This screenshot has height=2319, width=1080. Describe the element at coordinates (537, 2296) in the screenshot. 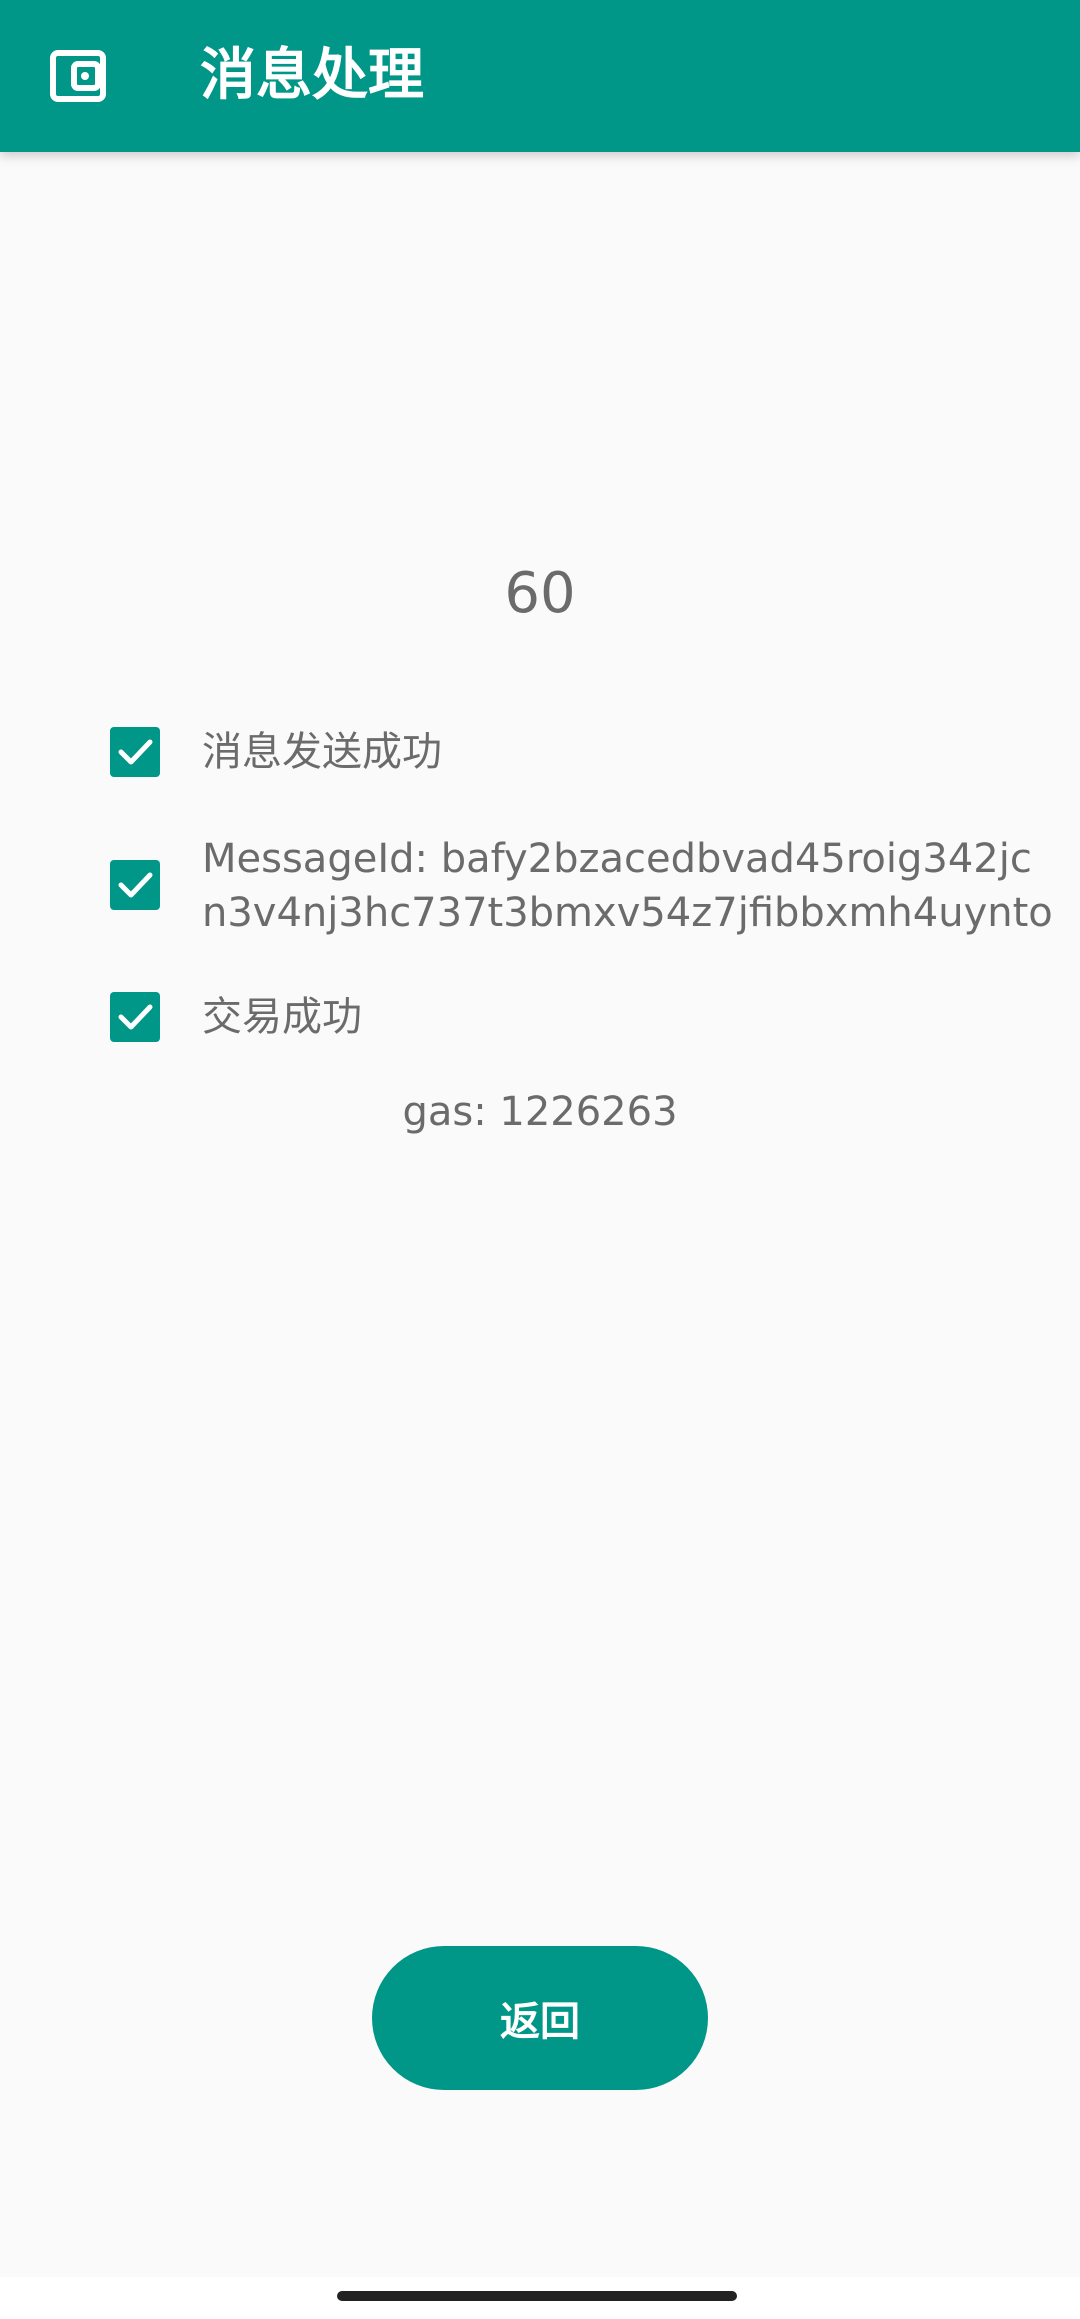

I see `home-indicator` at that location.